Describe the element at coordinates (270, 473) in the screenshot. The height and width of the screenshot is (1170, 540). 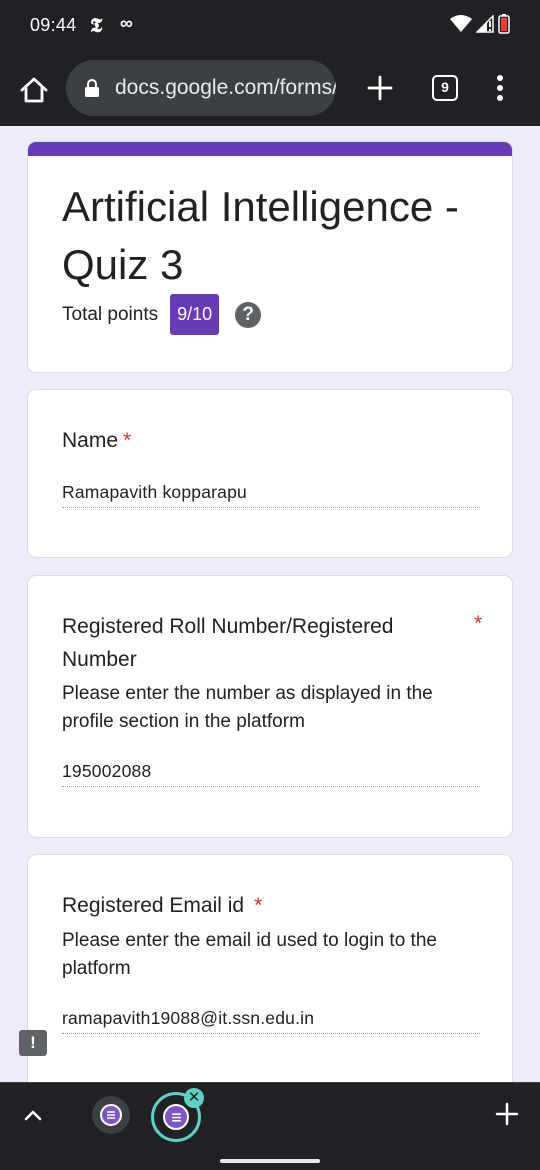
I see `question-card-name: Name * Ramapavith kopparapu` at that location.